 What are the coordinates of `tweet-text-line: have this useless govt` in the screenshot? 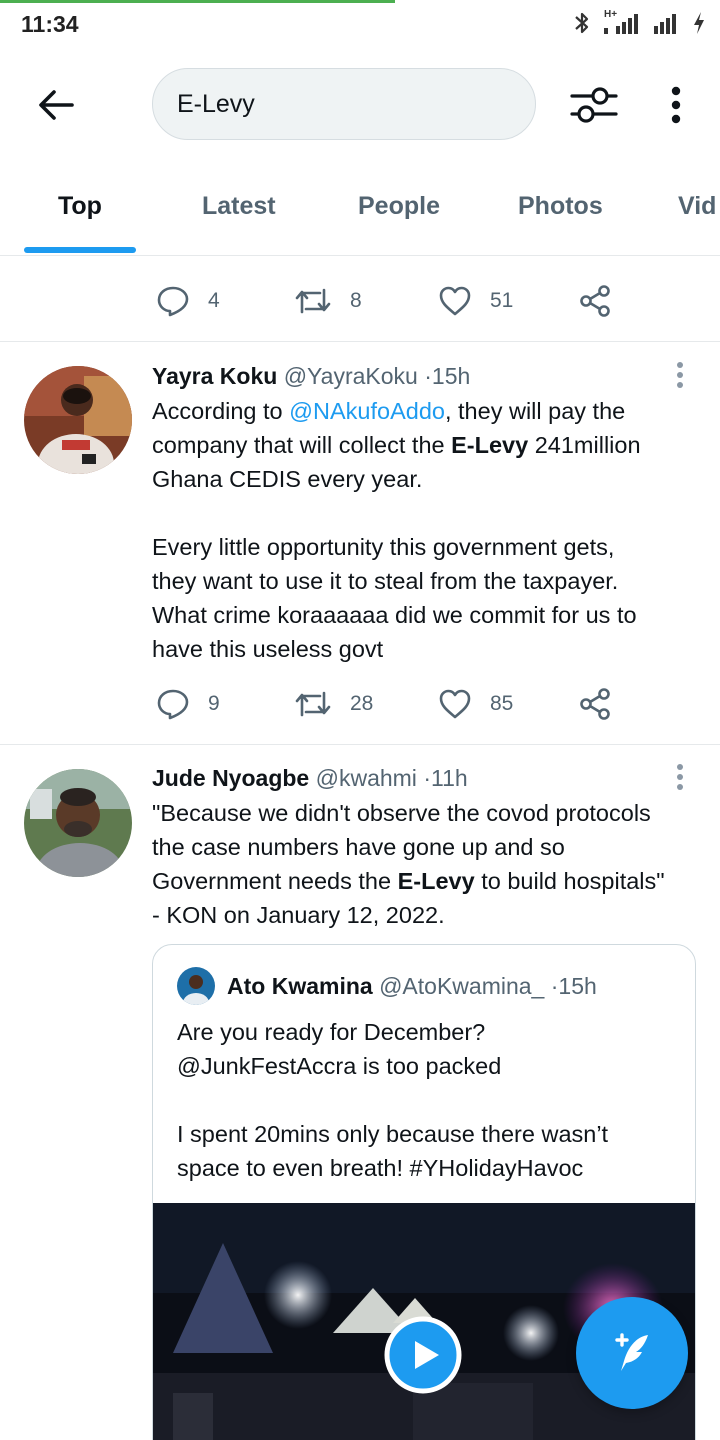 It's located at (268, 649).